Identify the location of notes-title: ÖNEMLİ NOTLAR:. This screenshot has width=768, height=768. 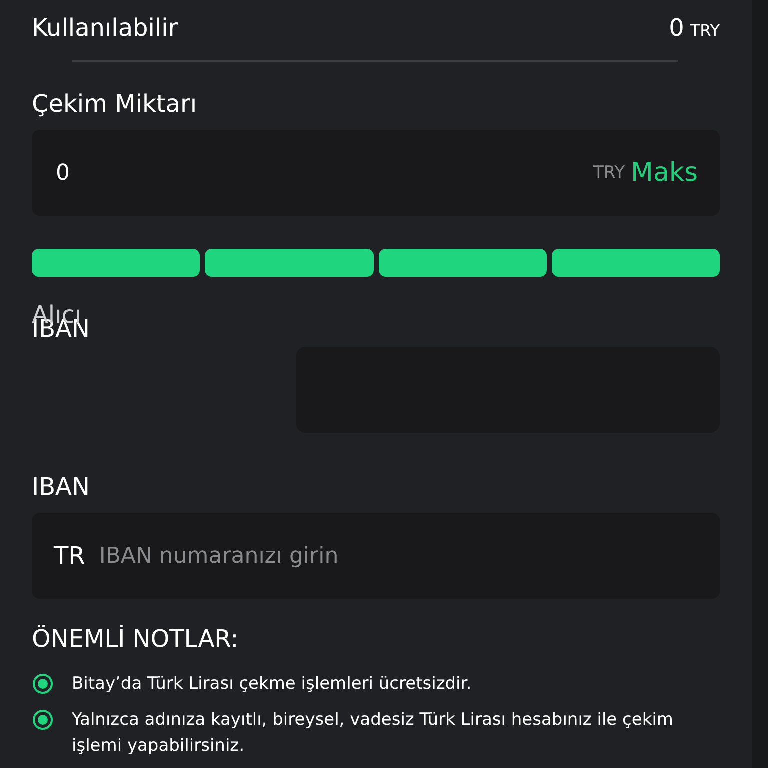
(136, 639).